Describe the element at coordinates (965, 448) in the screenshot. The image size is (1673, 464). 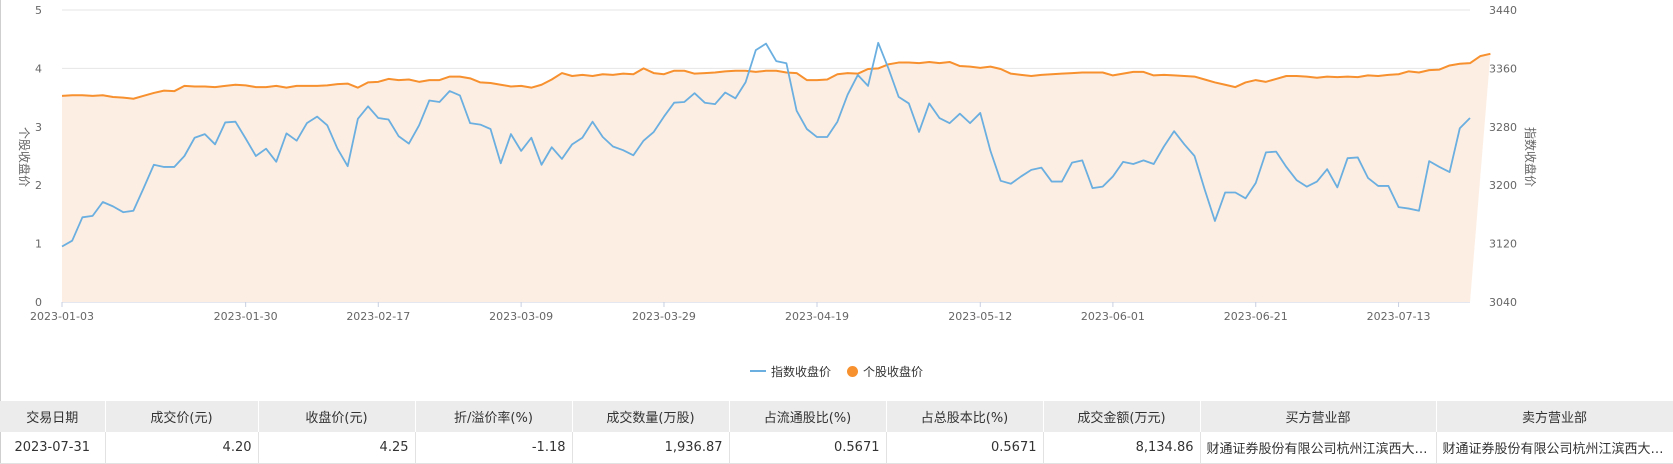
I see `cell-total-ratio: 0.5671` at that location.